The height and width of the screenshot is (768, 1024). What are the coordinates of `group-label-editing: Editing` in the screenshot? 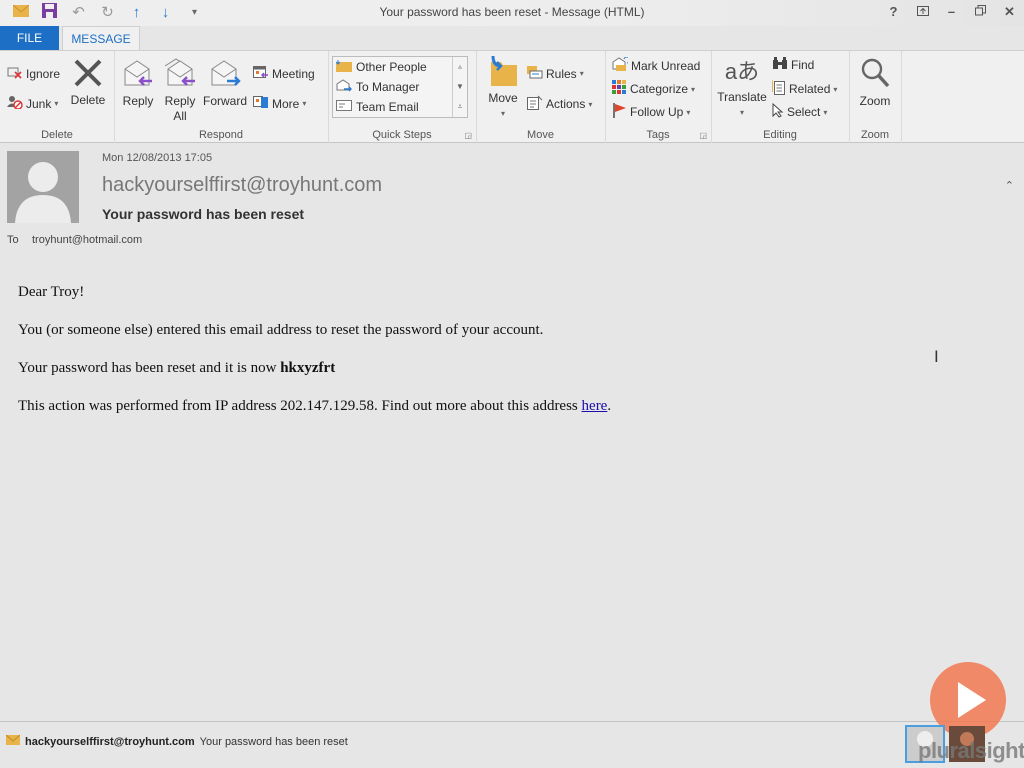 It's located at (780, 135).